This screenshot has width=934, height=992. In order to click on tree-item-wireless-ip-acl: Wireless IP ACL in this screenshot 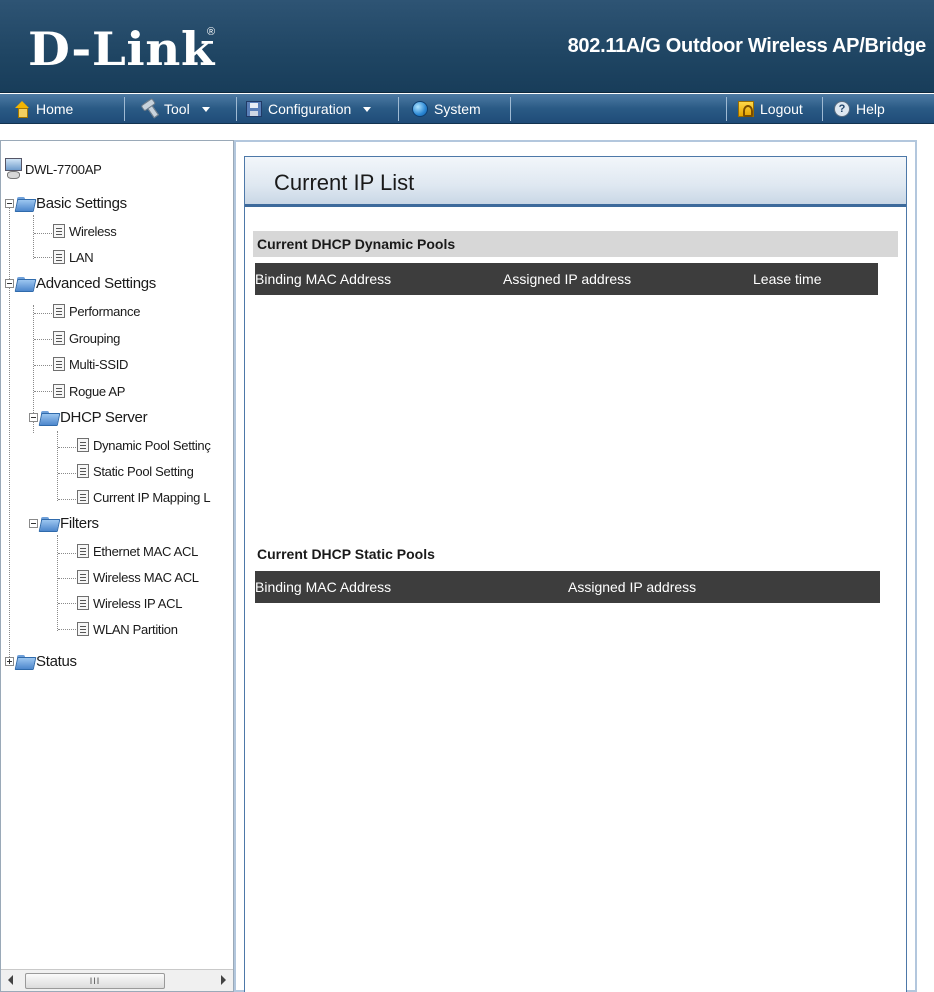, I will do `click(129, 603)`.